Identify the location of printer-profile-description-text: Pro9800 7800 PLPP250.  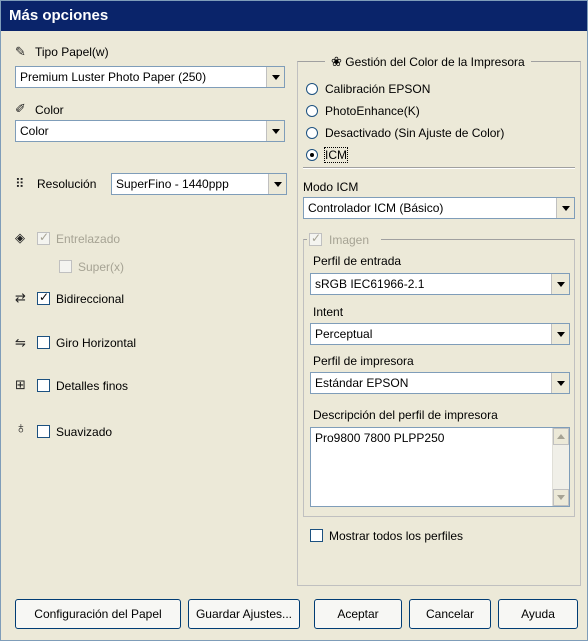
(380, 438).